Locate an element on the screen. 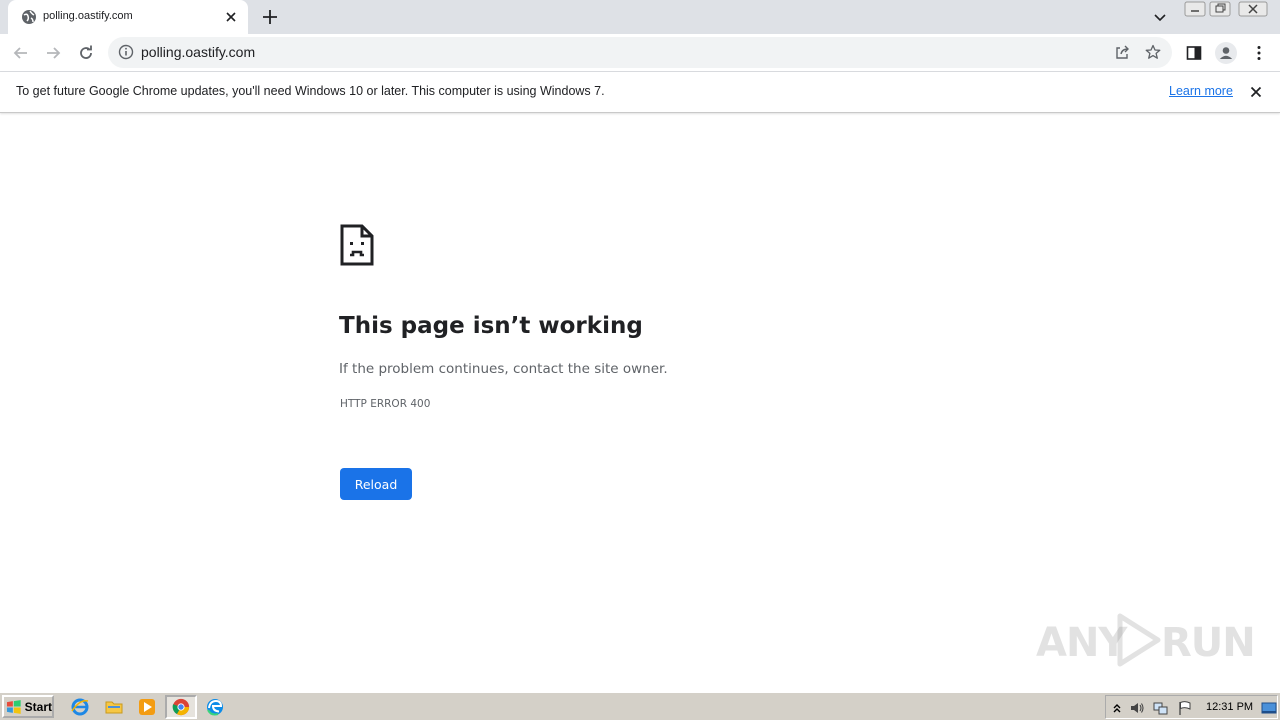 This screenshot has width=1280, height=720. taskbar-chrome-active is located at coordinates (181, 707).